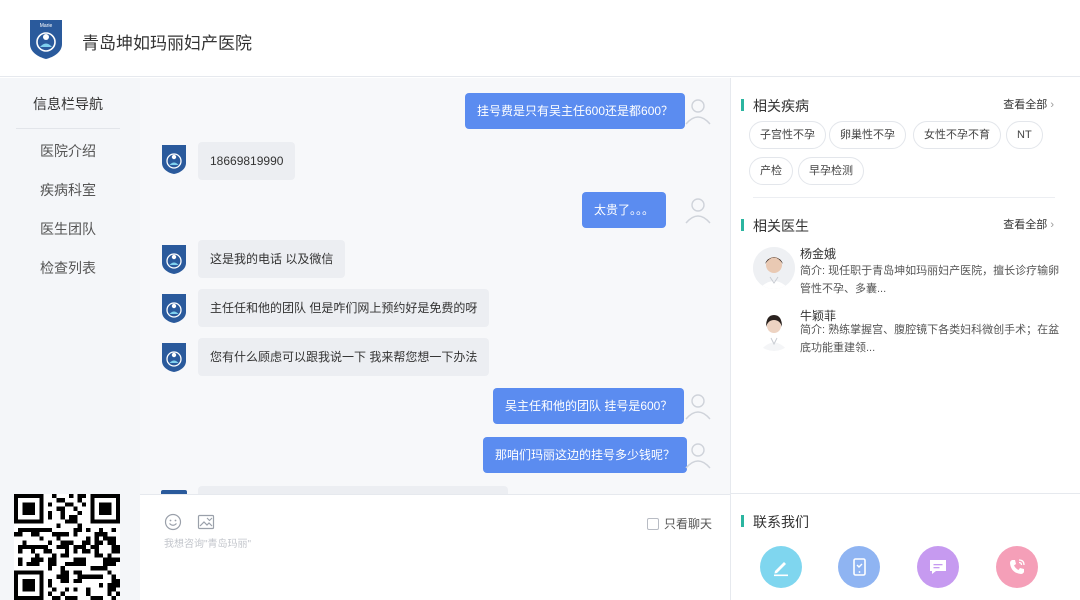 Image resolution: width=1080 pixels, height=600 pixels. I want to click on chat-bubble-icon, so click(938, 567).